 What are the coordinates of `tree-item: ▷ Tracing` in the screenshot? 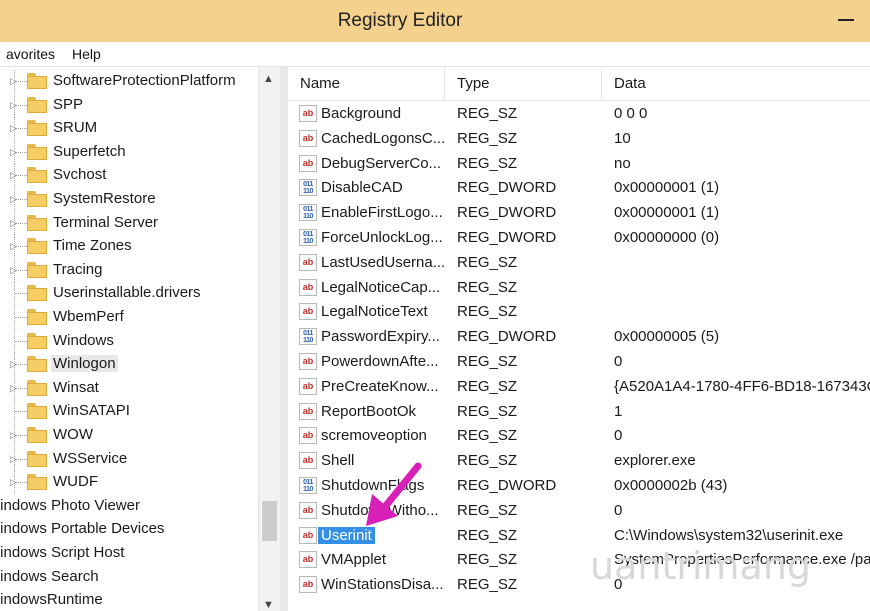 It's located at (129, 270).